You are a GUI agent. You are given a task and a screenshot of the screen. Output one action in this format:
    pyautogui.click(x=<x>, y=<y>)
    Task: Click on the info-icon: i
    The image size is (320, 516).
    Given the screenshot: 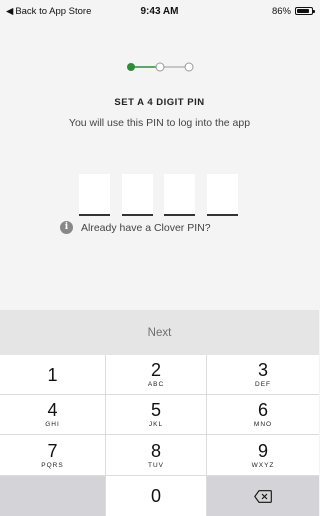 What is the action you would take?
    pyautogui.click(x=66, y=227)
    